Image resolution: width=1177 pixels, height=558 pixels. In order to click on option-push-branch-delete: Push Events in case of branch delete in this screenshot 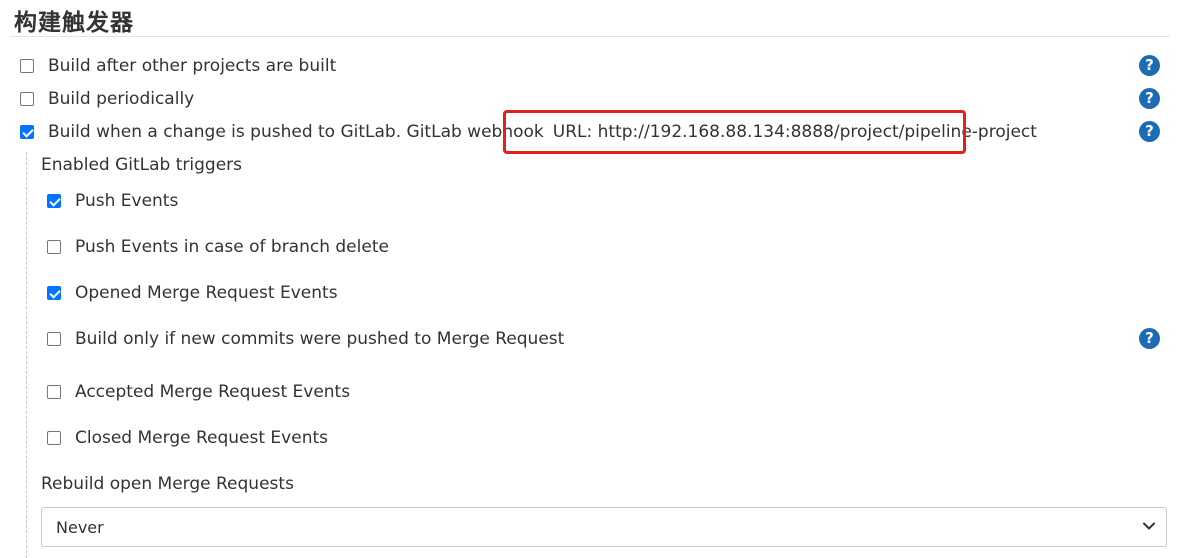, I will do `click(218, 247)`.